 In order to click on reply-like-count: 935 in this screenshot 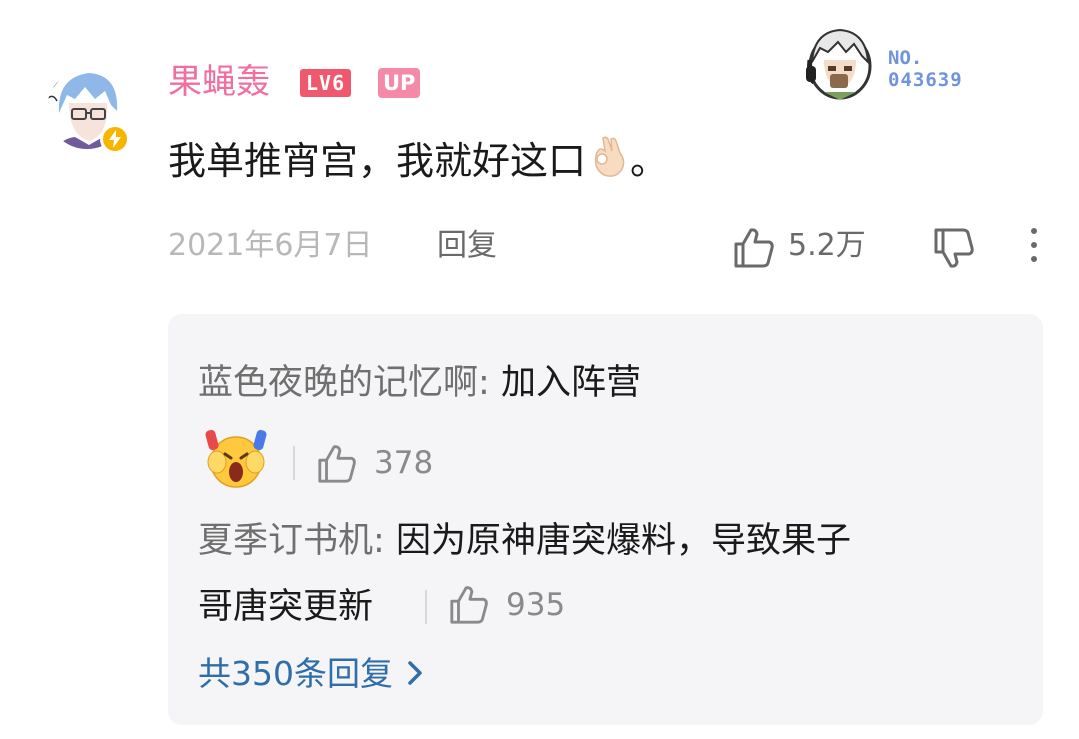, I will do `click(536, 605)`.